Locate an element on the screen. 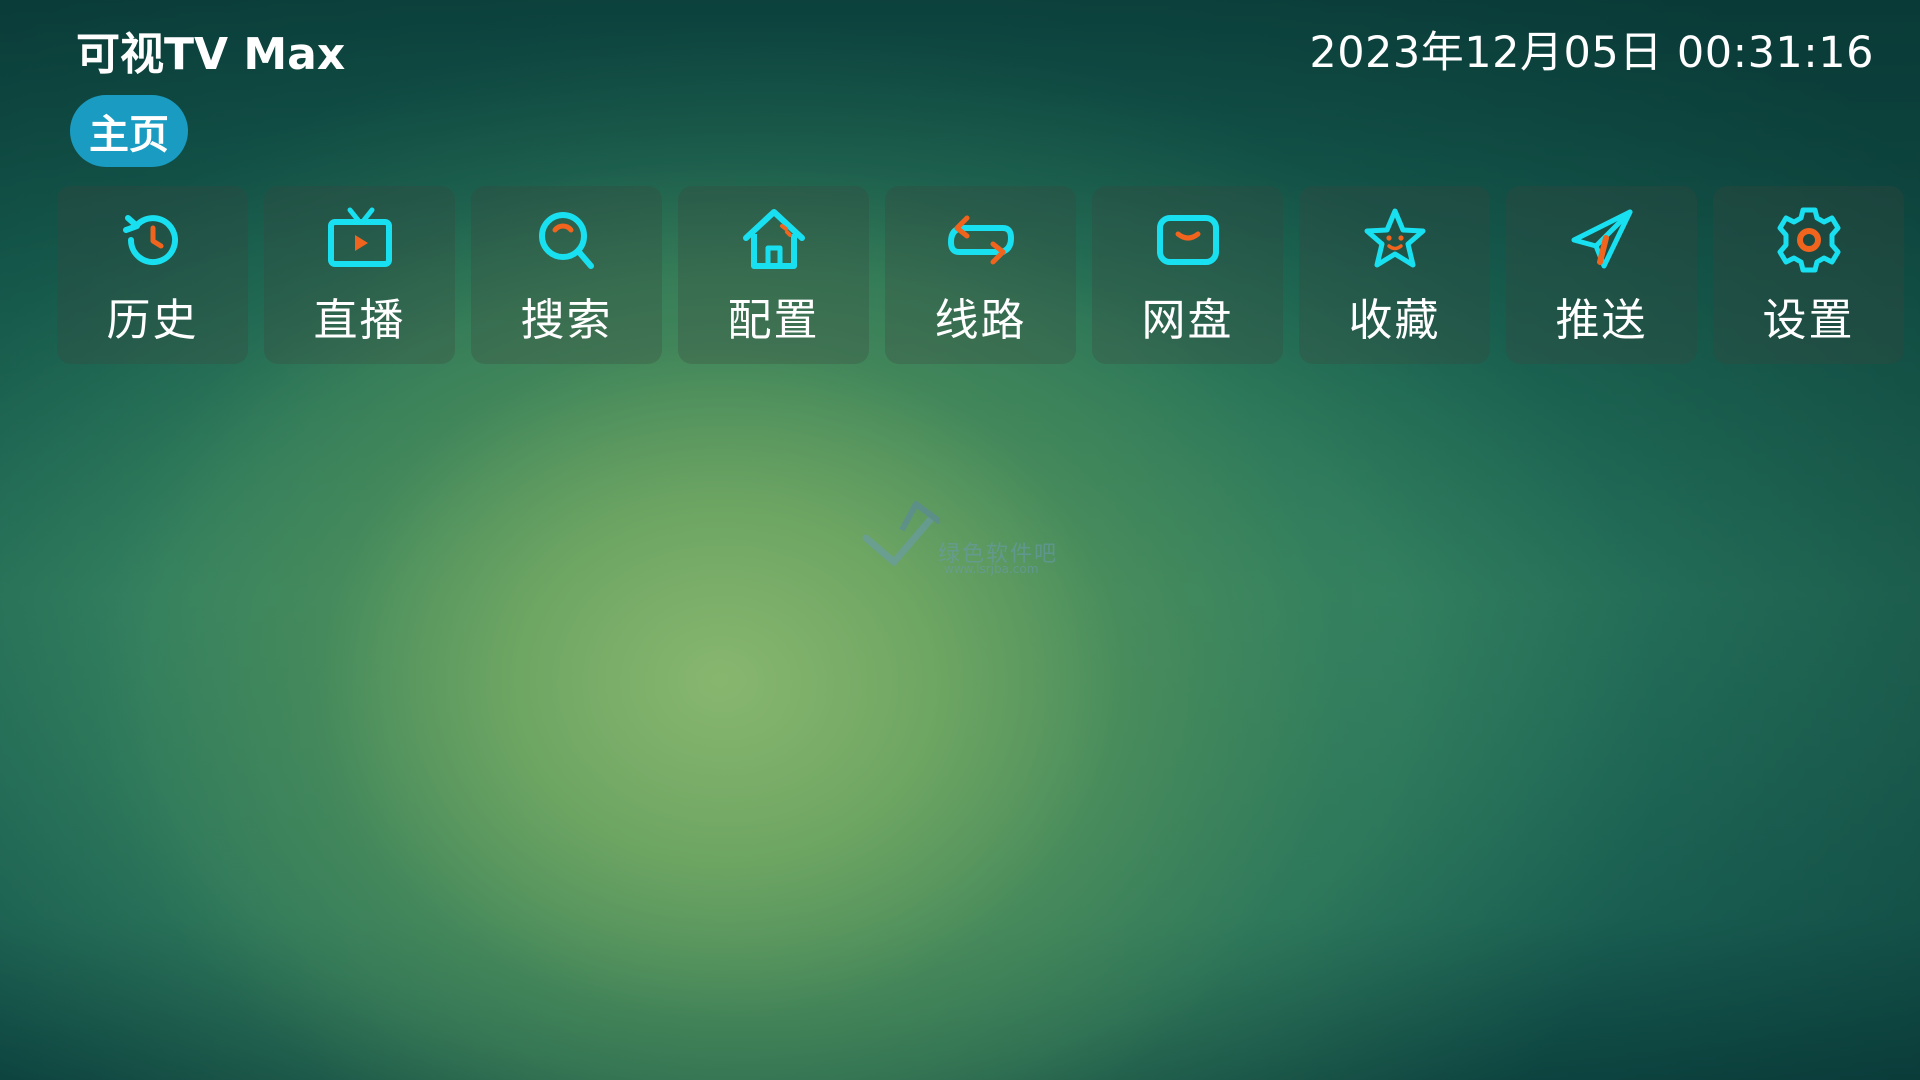  menu-item-label: 搜索 is located at coordinates (566, 320).